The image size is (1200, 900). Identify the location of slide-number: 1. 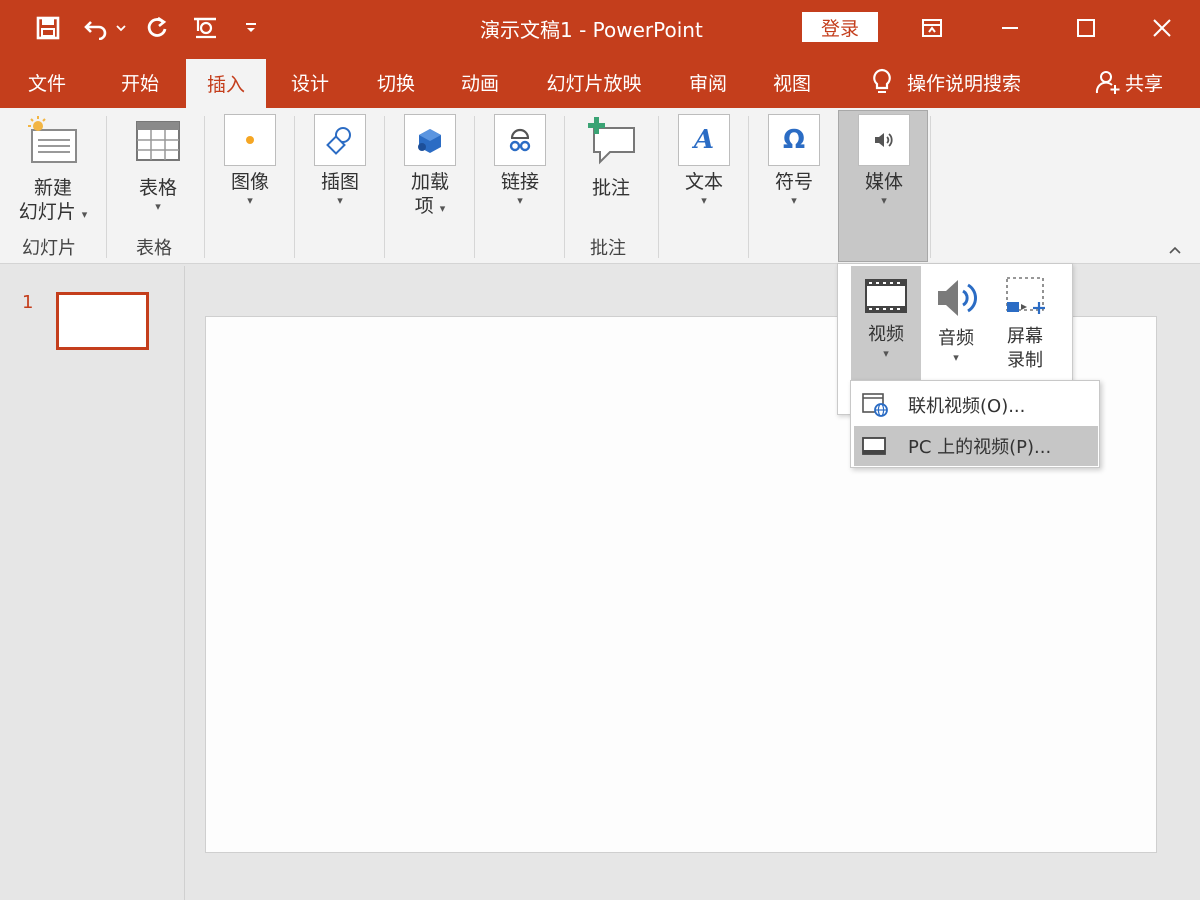
(28, 302).